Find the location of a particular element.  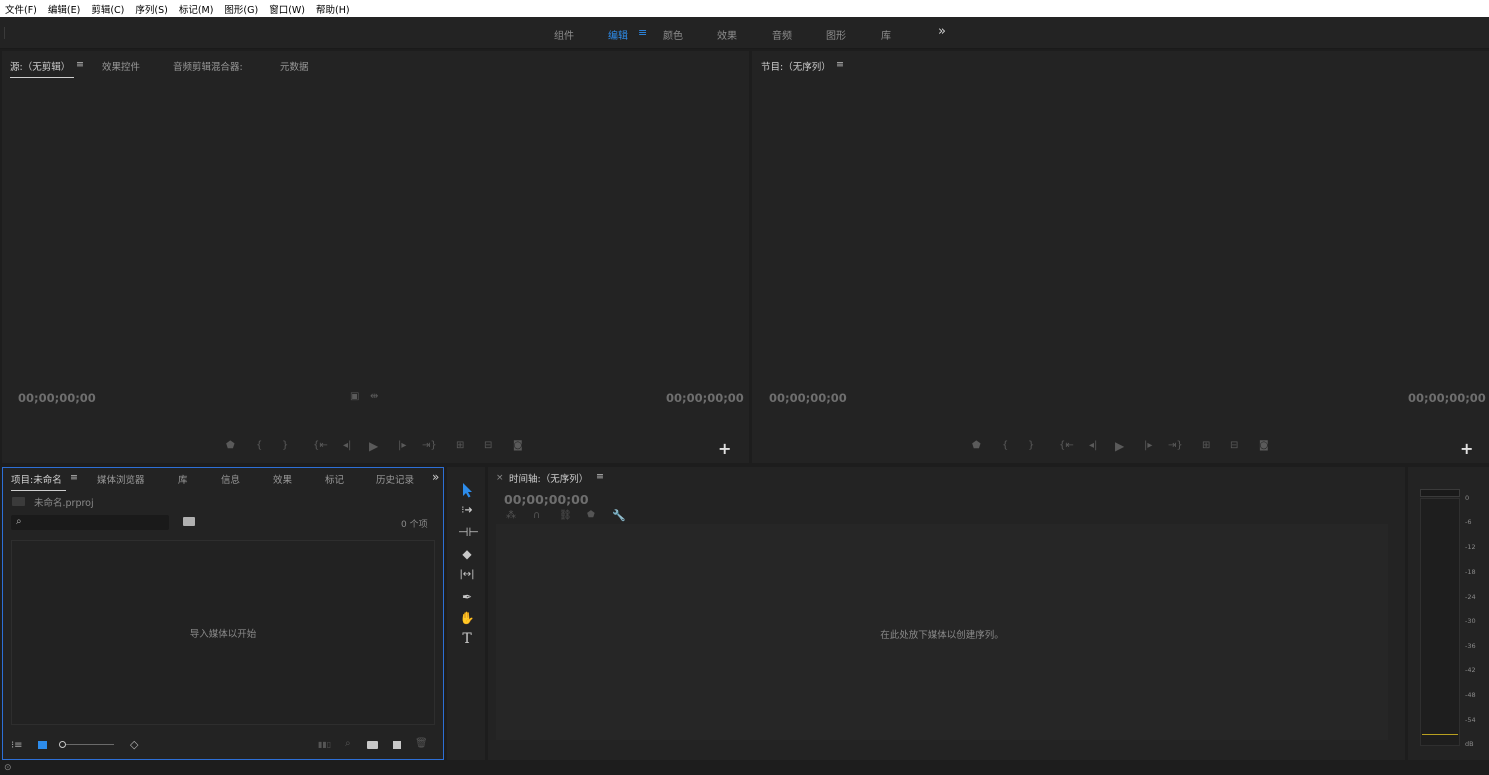

program-current-timecode: 00;00;00;00 is located at coordinates (808, 398).